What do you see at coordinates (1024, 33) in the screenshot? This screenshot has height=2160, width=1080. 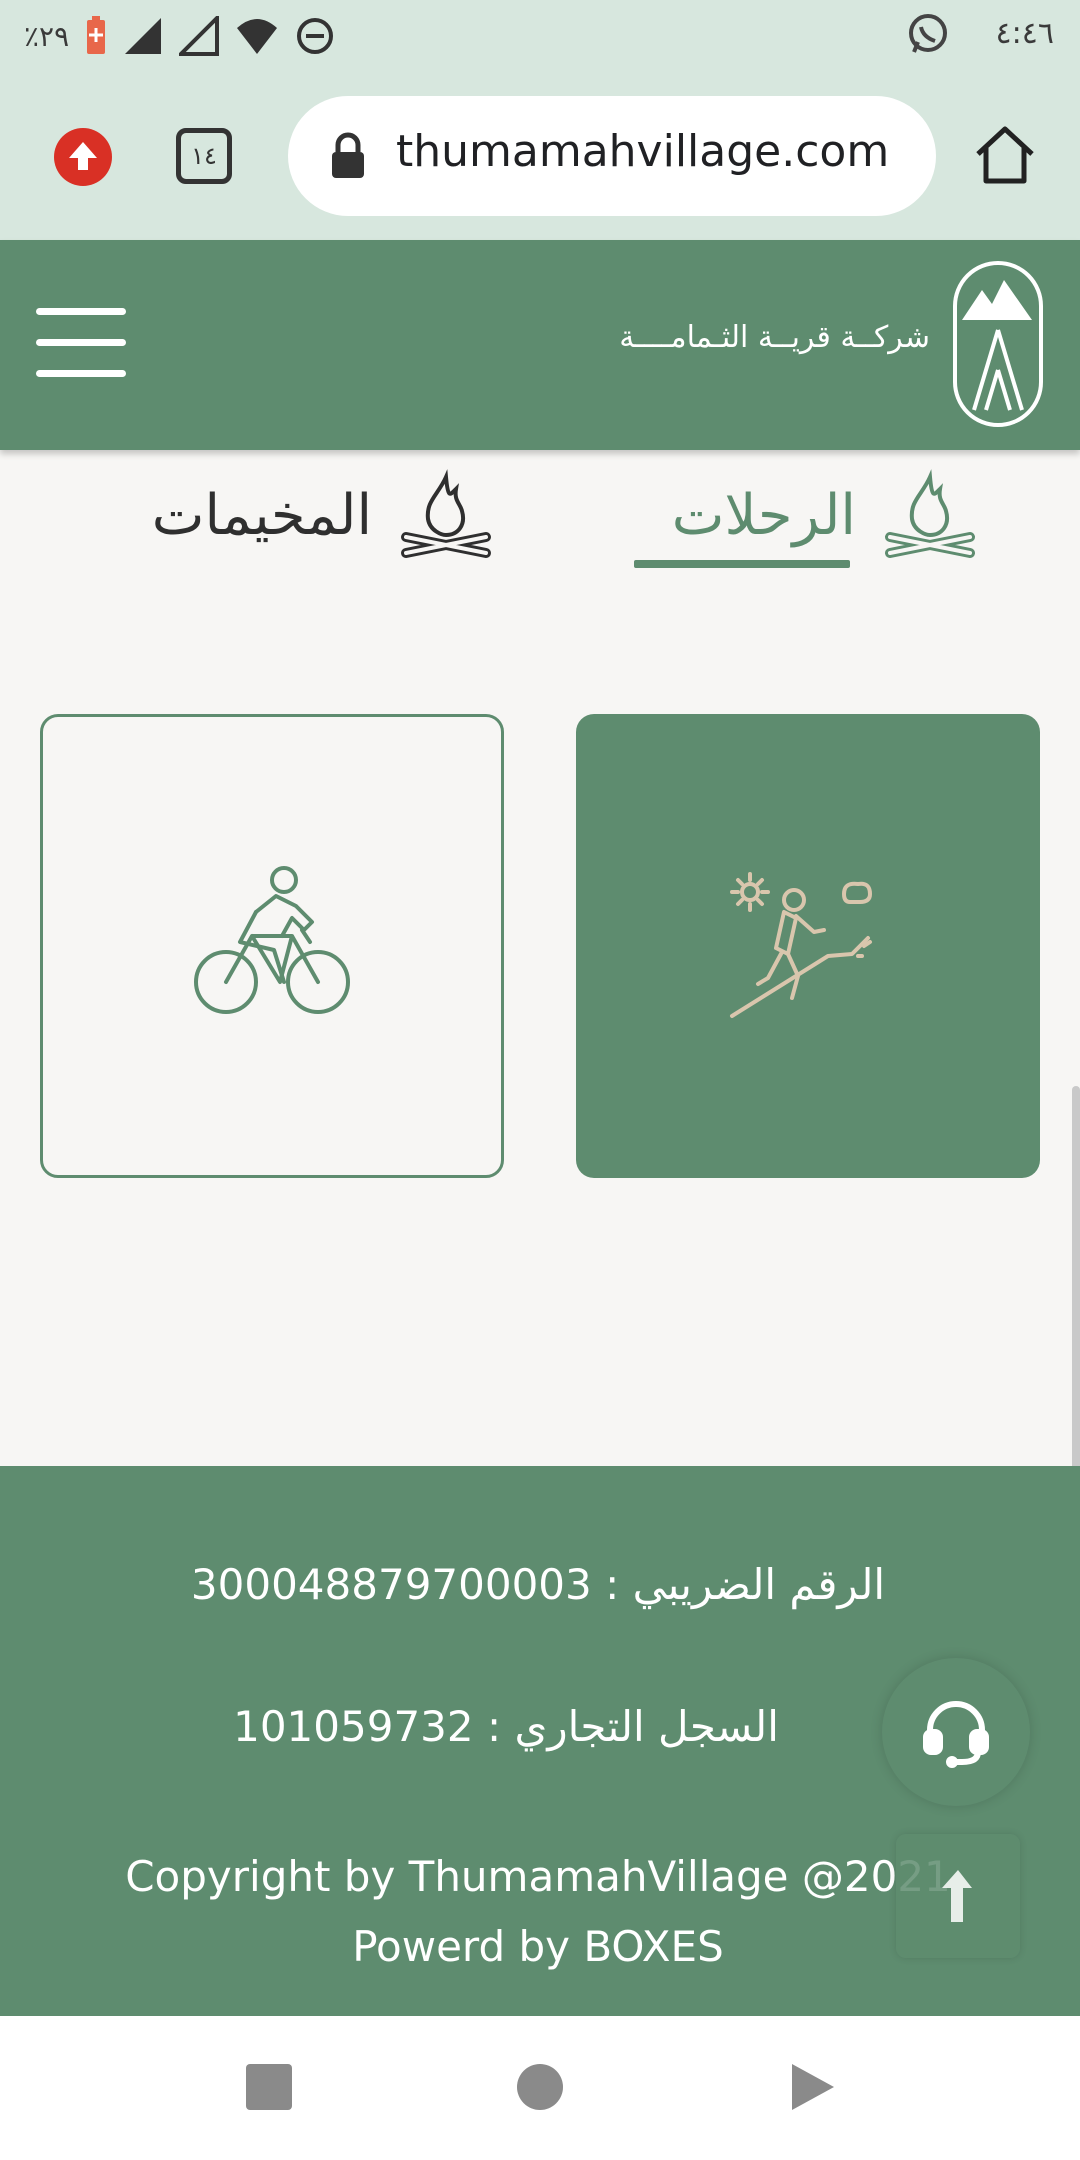 I see `clock: ٤:٤٦` at bounding box center [1024, 33].